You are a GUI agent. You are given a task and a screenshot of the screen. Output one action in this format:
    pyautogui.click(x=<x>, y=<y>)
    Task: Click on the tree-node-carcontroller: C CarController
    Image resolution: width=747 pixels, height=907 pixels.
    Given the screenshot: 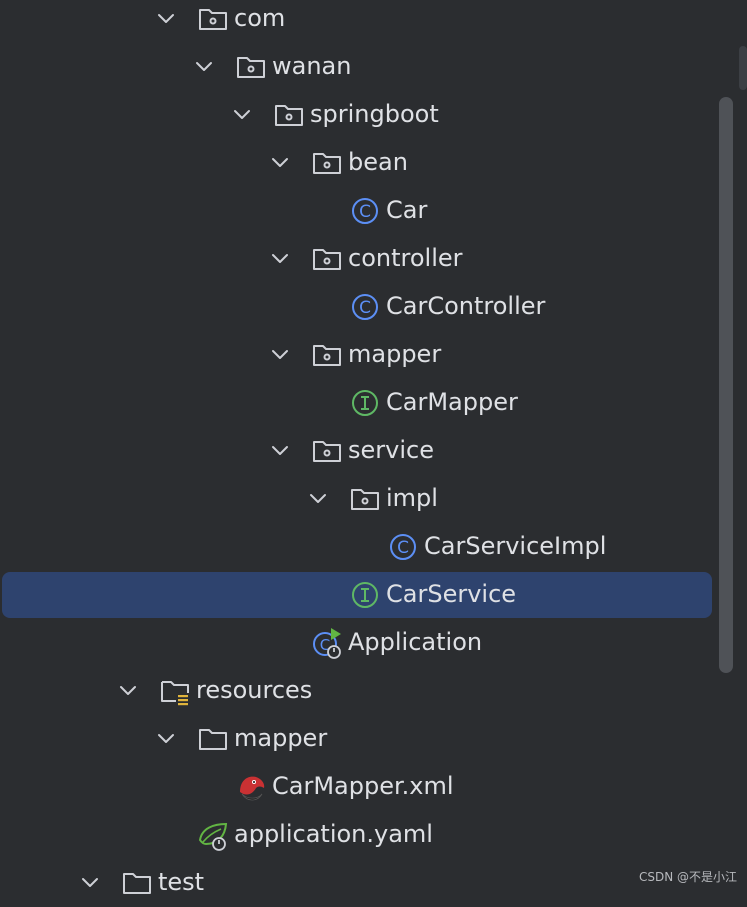 What is the action you would take?
    pyautogui.click(x=360, y=307)
    